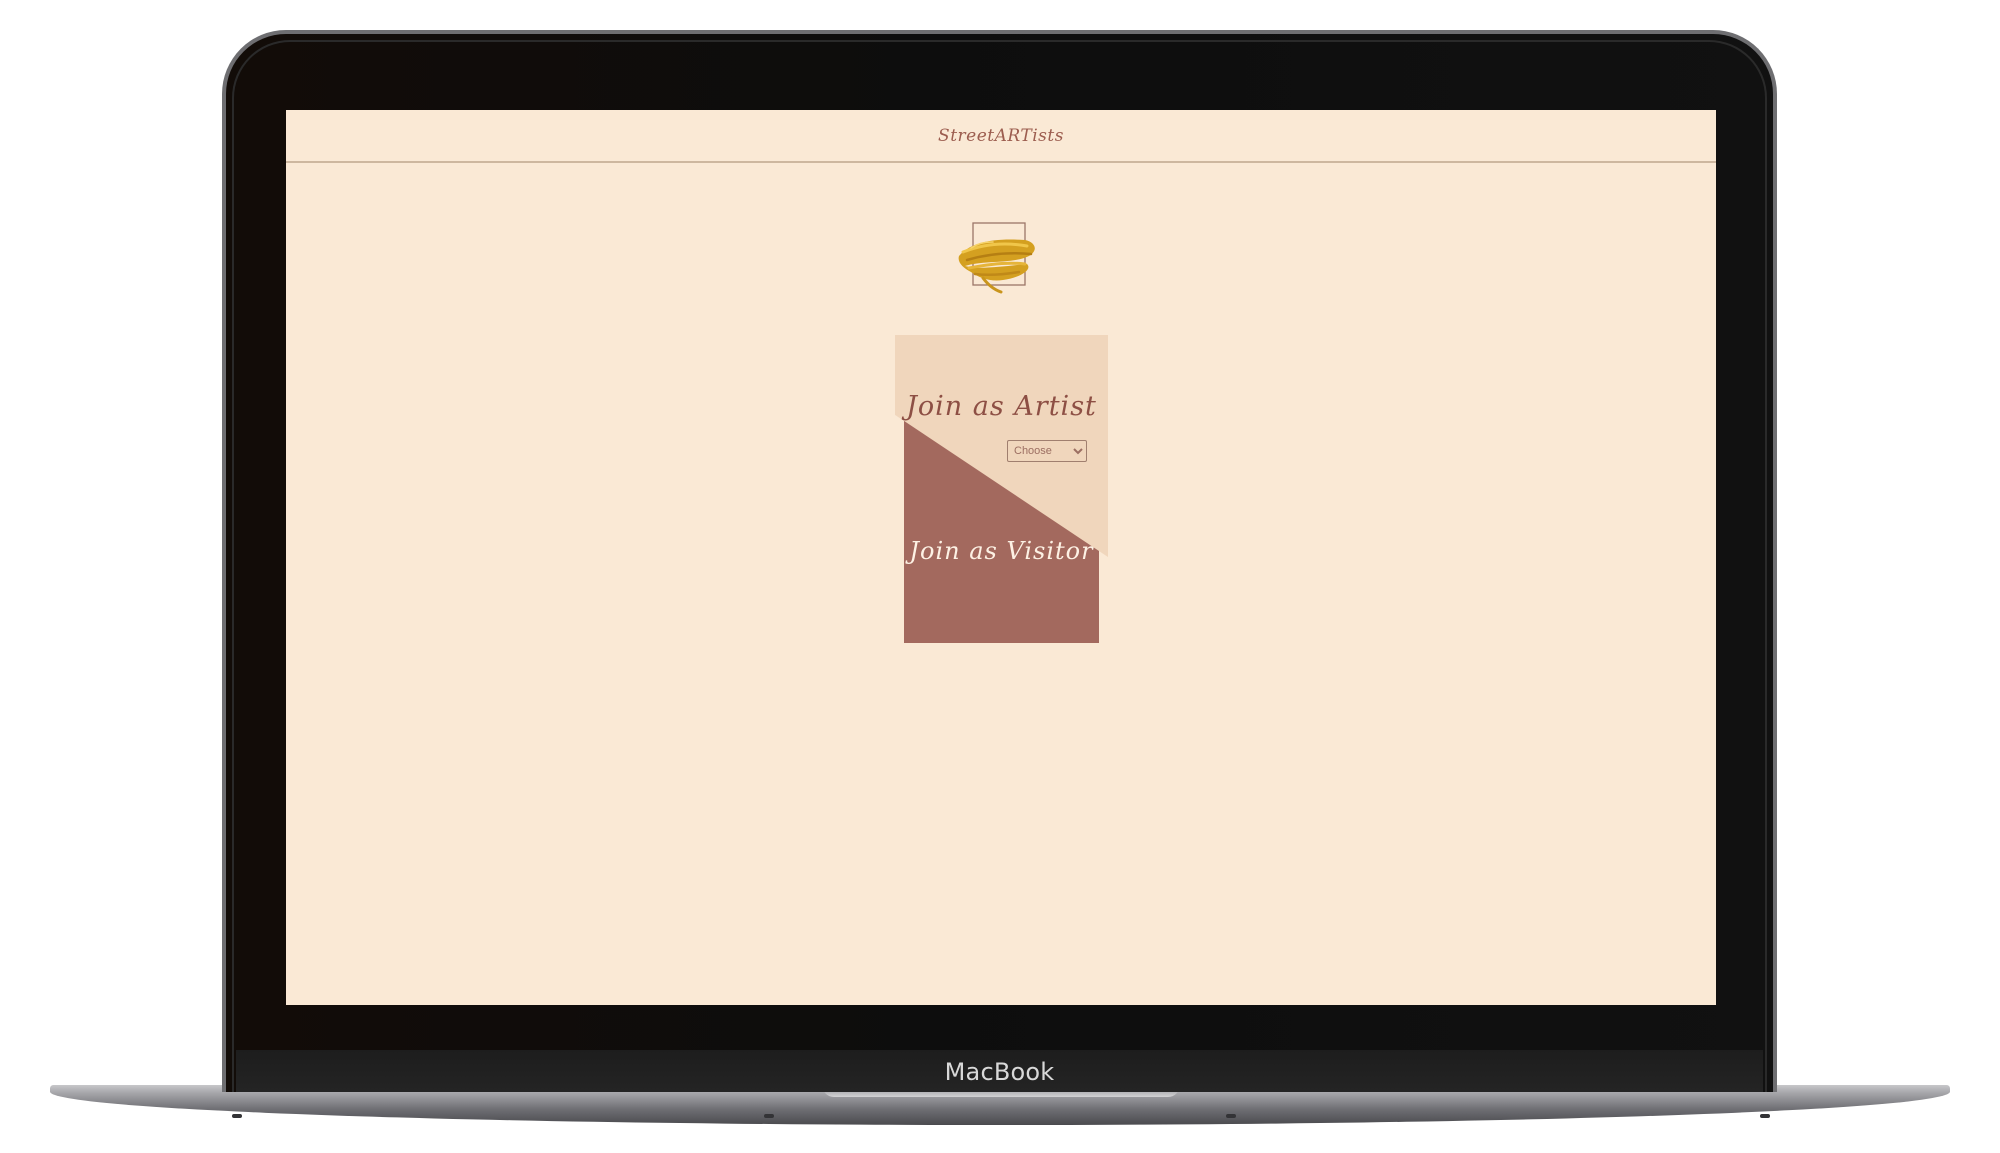 This screenshot has width=2000, height=1153. What do you see at coordinates (1001, 551) in the screenshot?
I see `join-visitor-label: Join as Visitor` at bounding box center [1001, 551].